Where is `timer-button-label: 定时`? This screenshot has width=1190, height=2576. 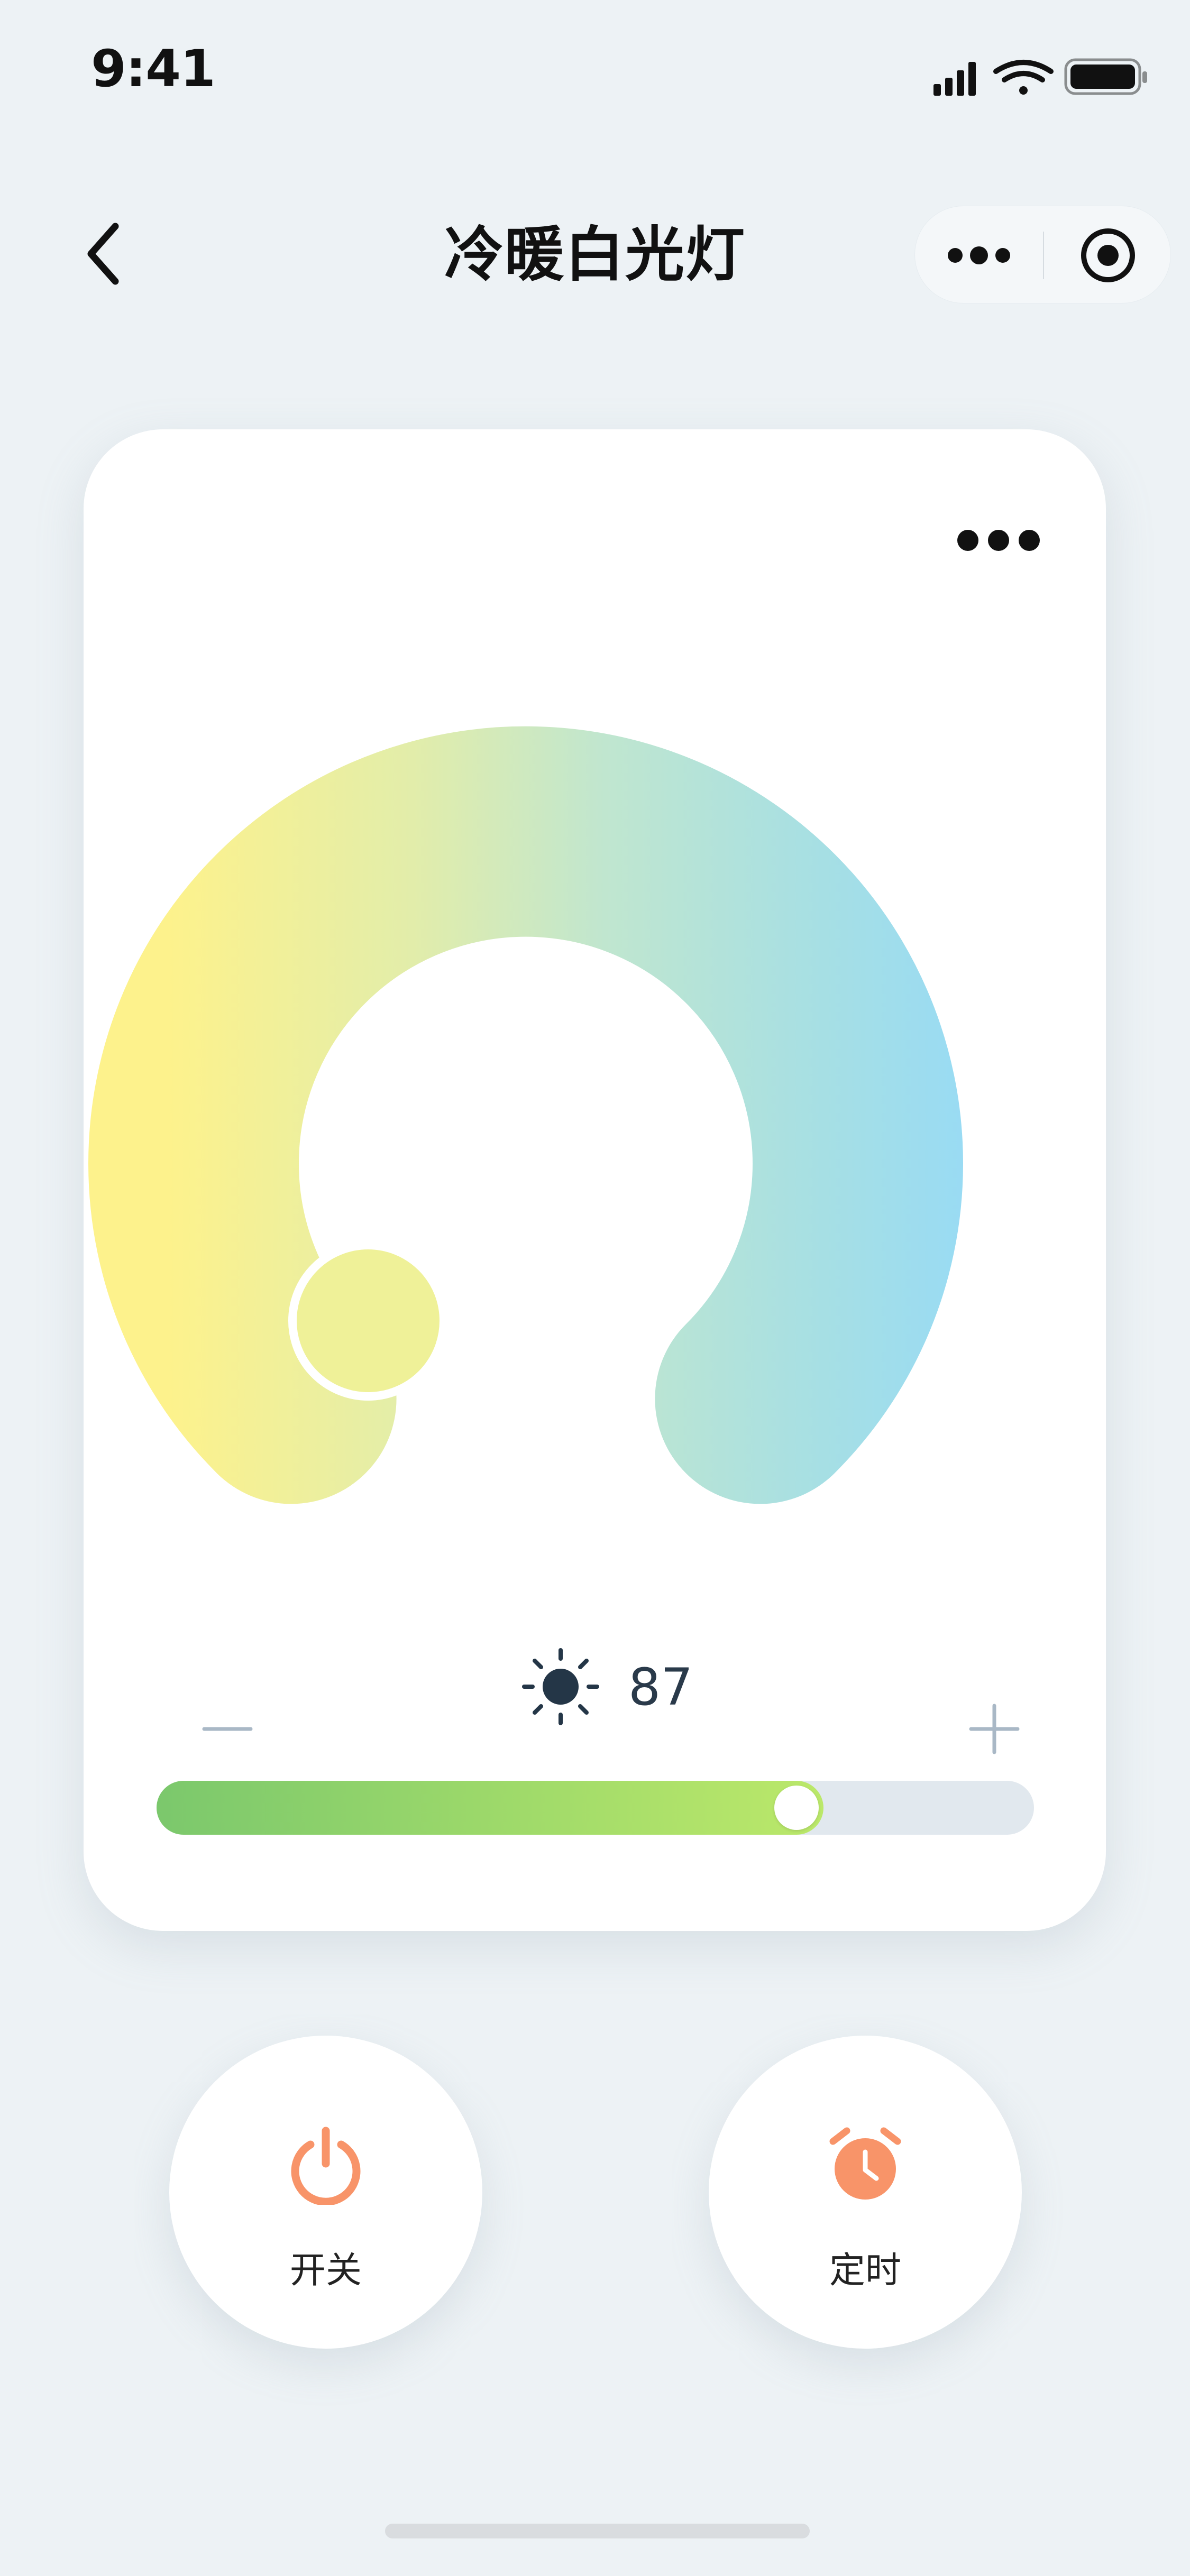 timer-button-label: 定时 is located at coordinates (865, 2271).